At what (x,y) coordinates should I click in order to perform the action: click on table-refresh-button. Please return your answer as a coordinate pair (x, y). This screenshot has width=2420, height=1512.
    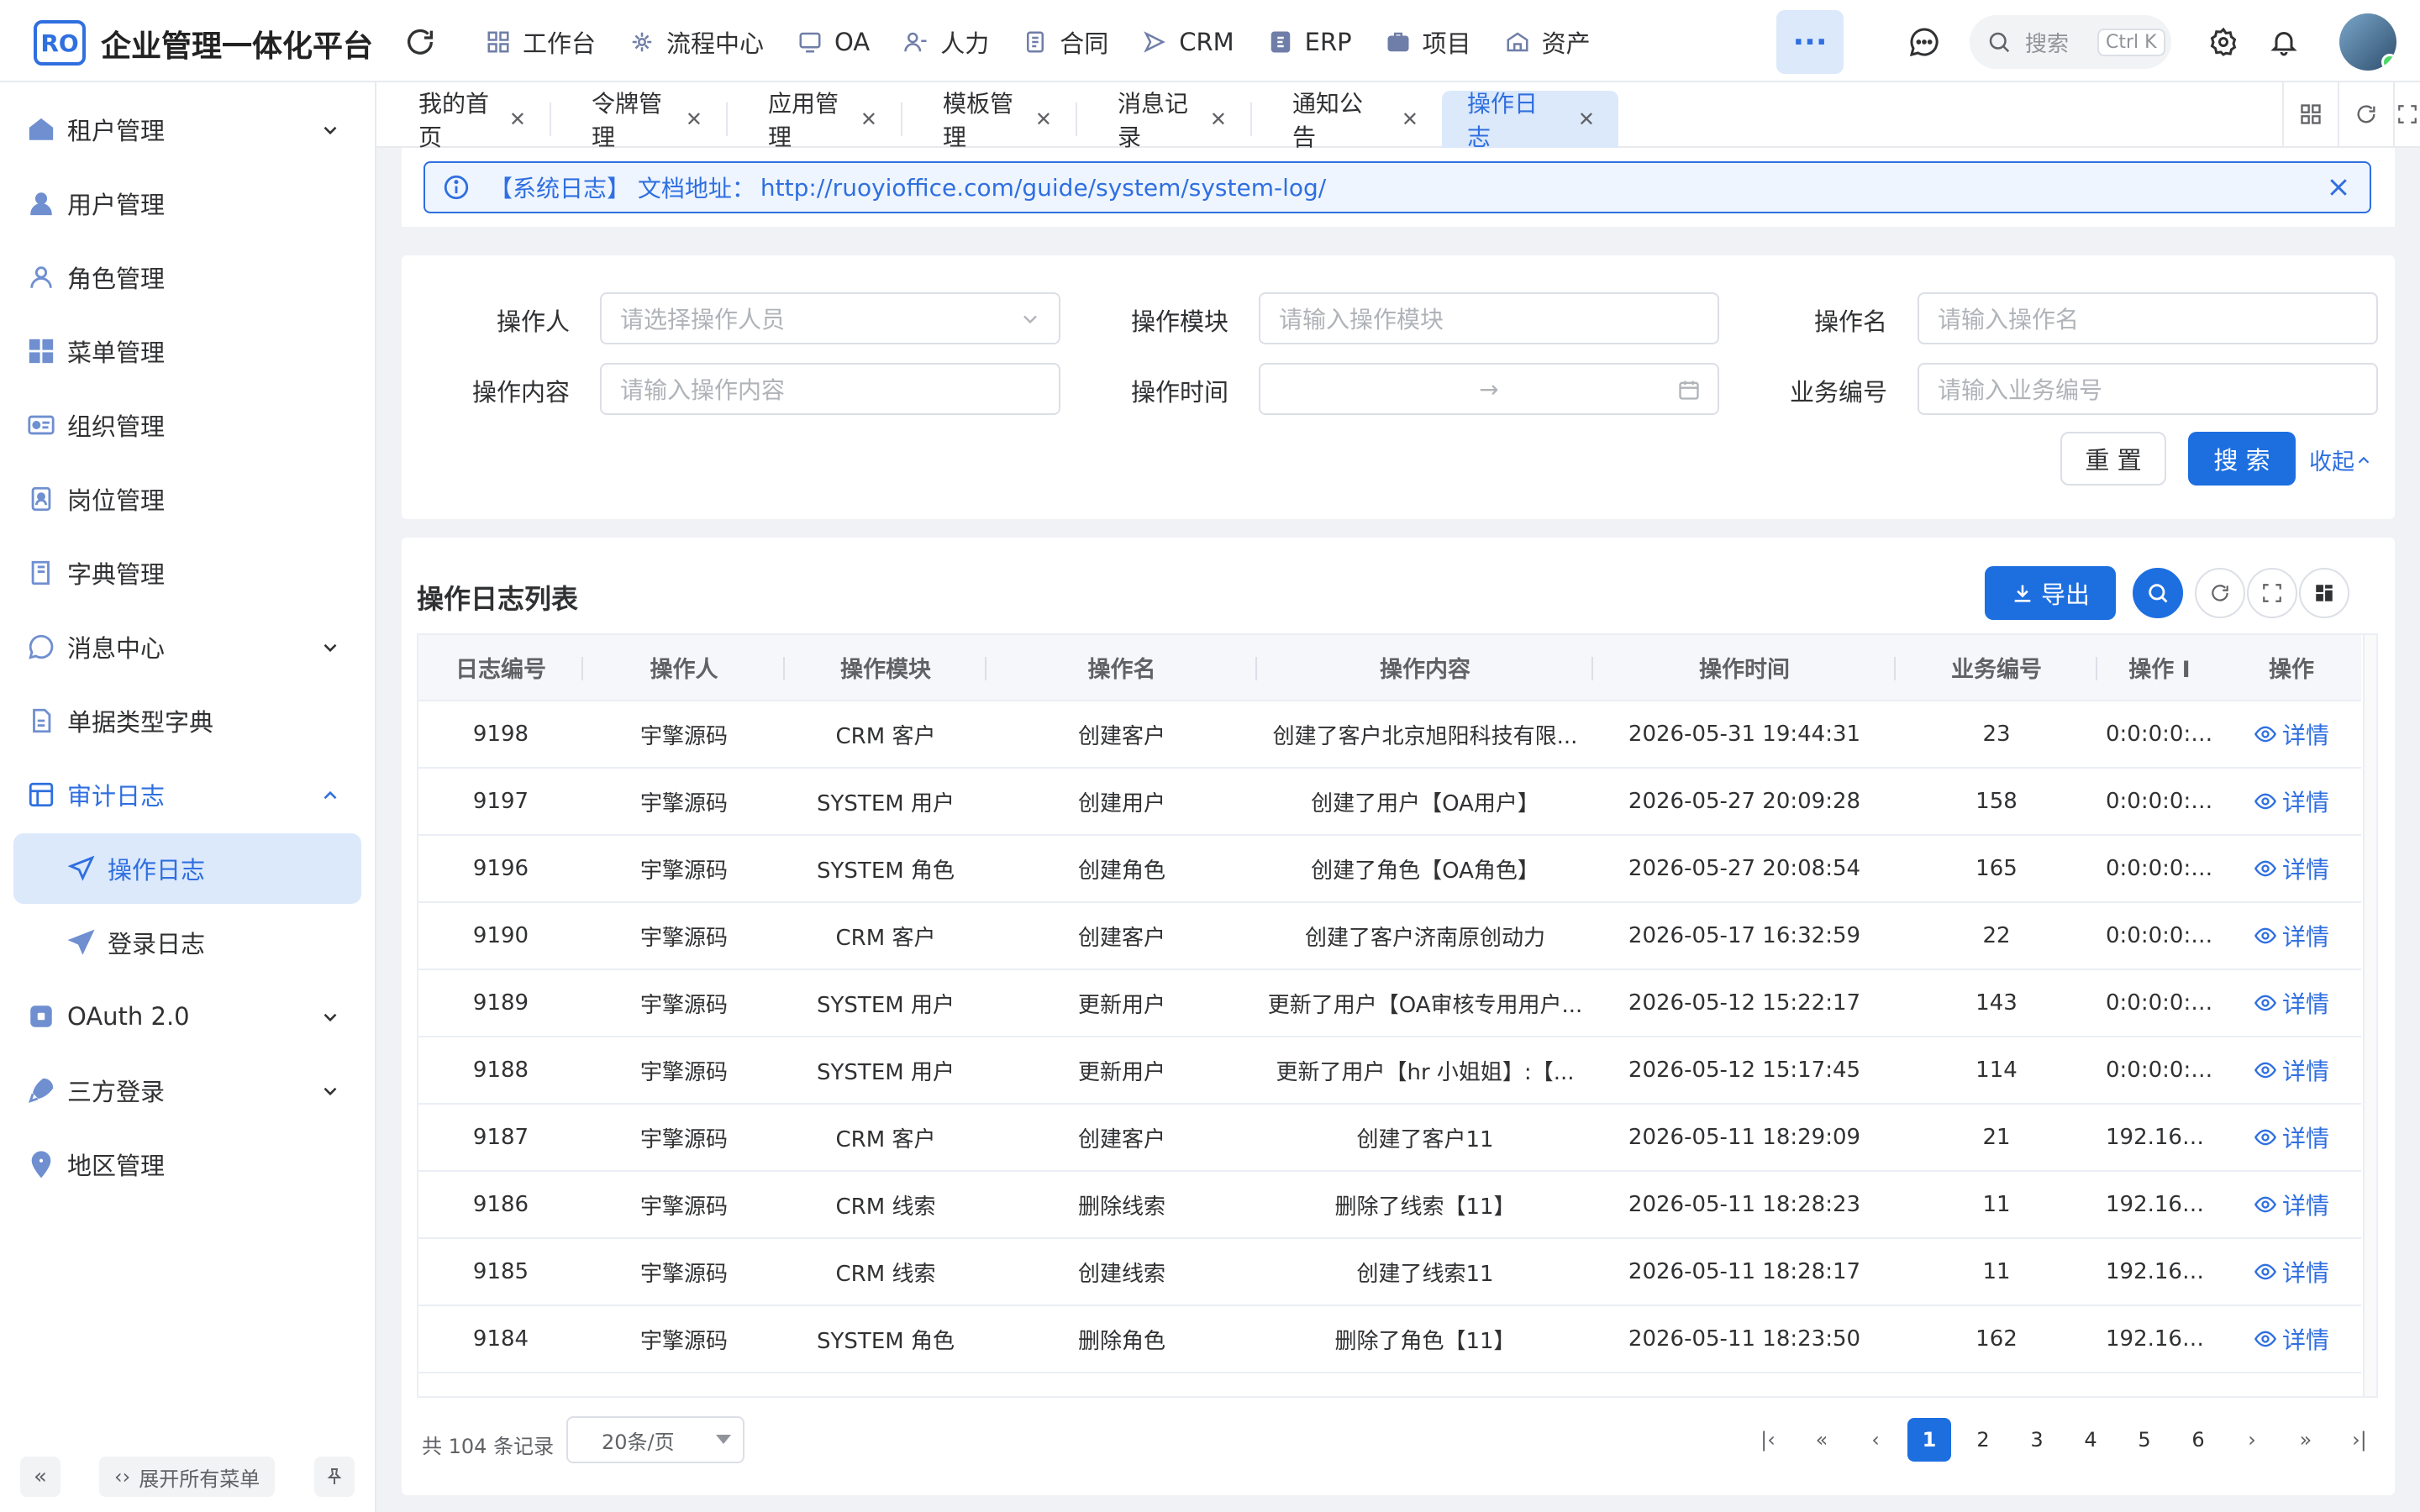
    Looking at the image, I should click on (2220, 593).